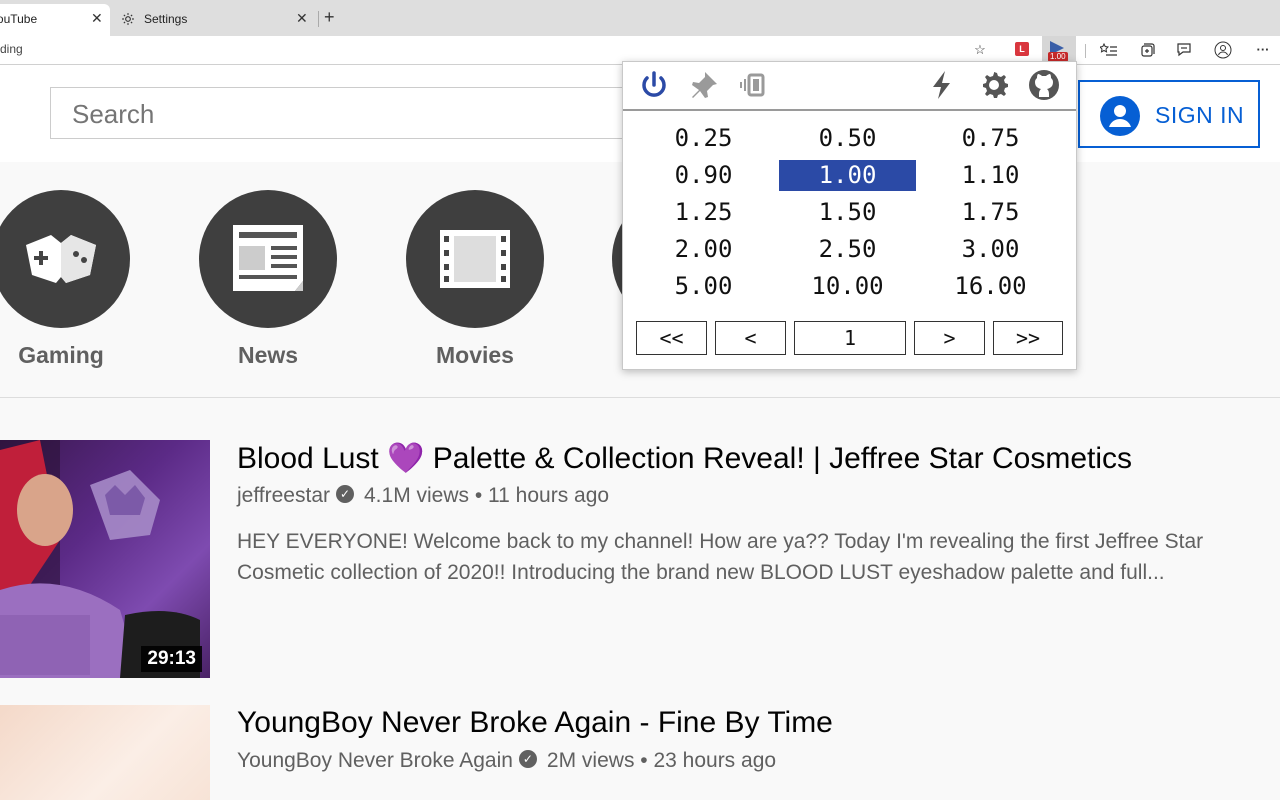 Image resolution: width=1280 pixels, height=800 pixels. What do you see at coordinates (990, 249) in the screenshot?
I see `speed-option: 3.00` at bounding box center [990, 249].